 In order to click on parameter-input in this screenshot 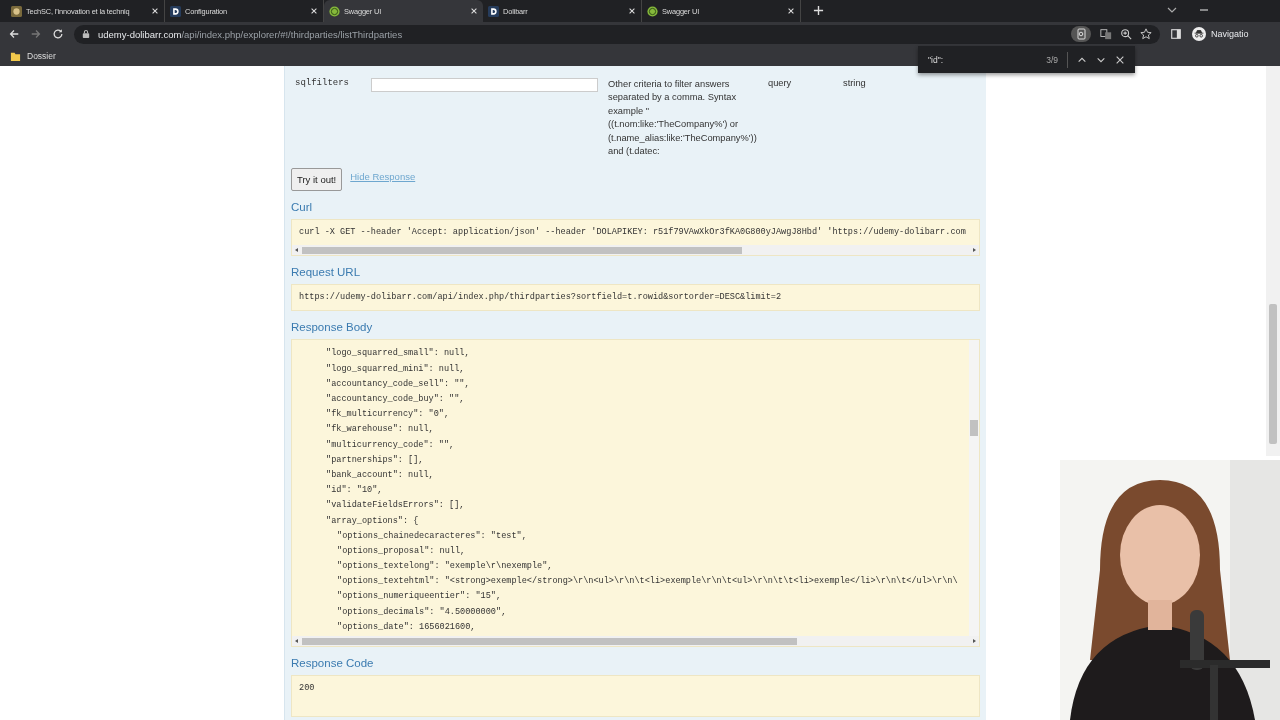, I will do `click(484, 85)`.